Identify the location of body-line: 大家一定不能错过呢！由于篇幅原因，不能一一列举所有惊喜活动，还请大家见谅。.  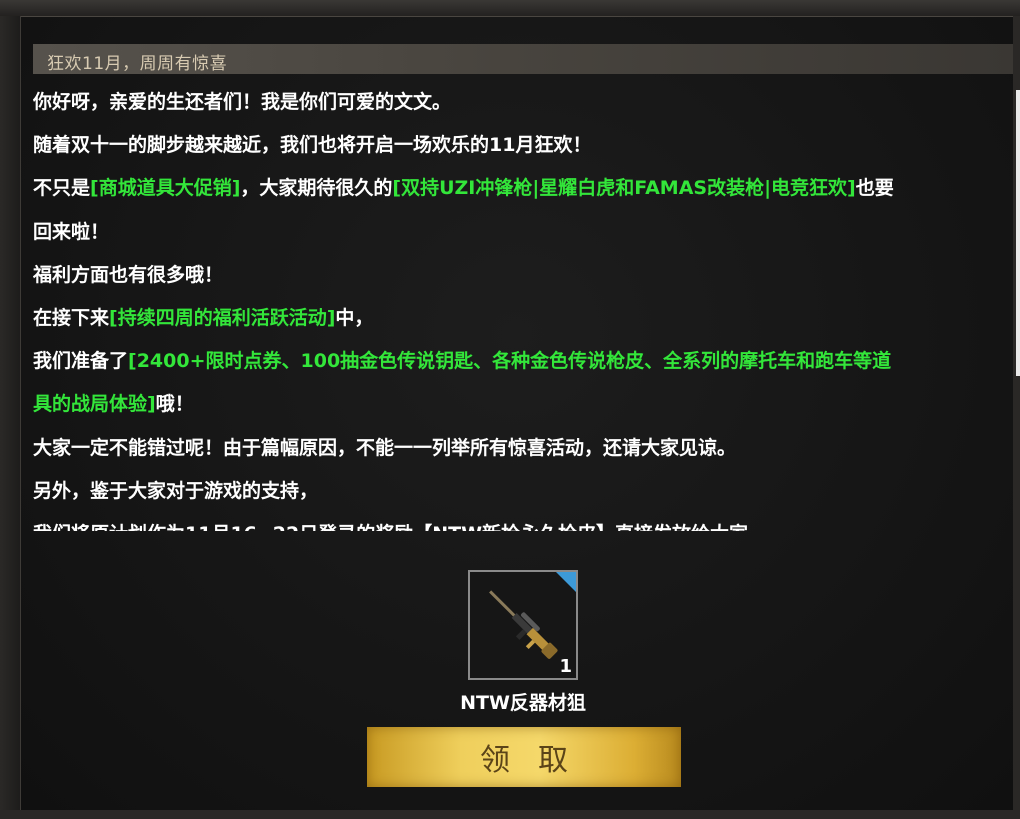
(515, 448).